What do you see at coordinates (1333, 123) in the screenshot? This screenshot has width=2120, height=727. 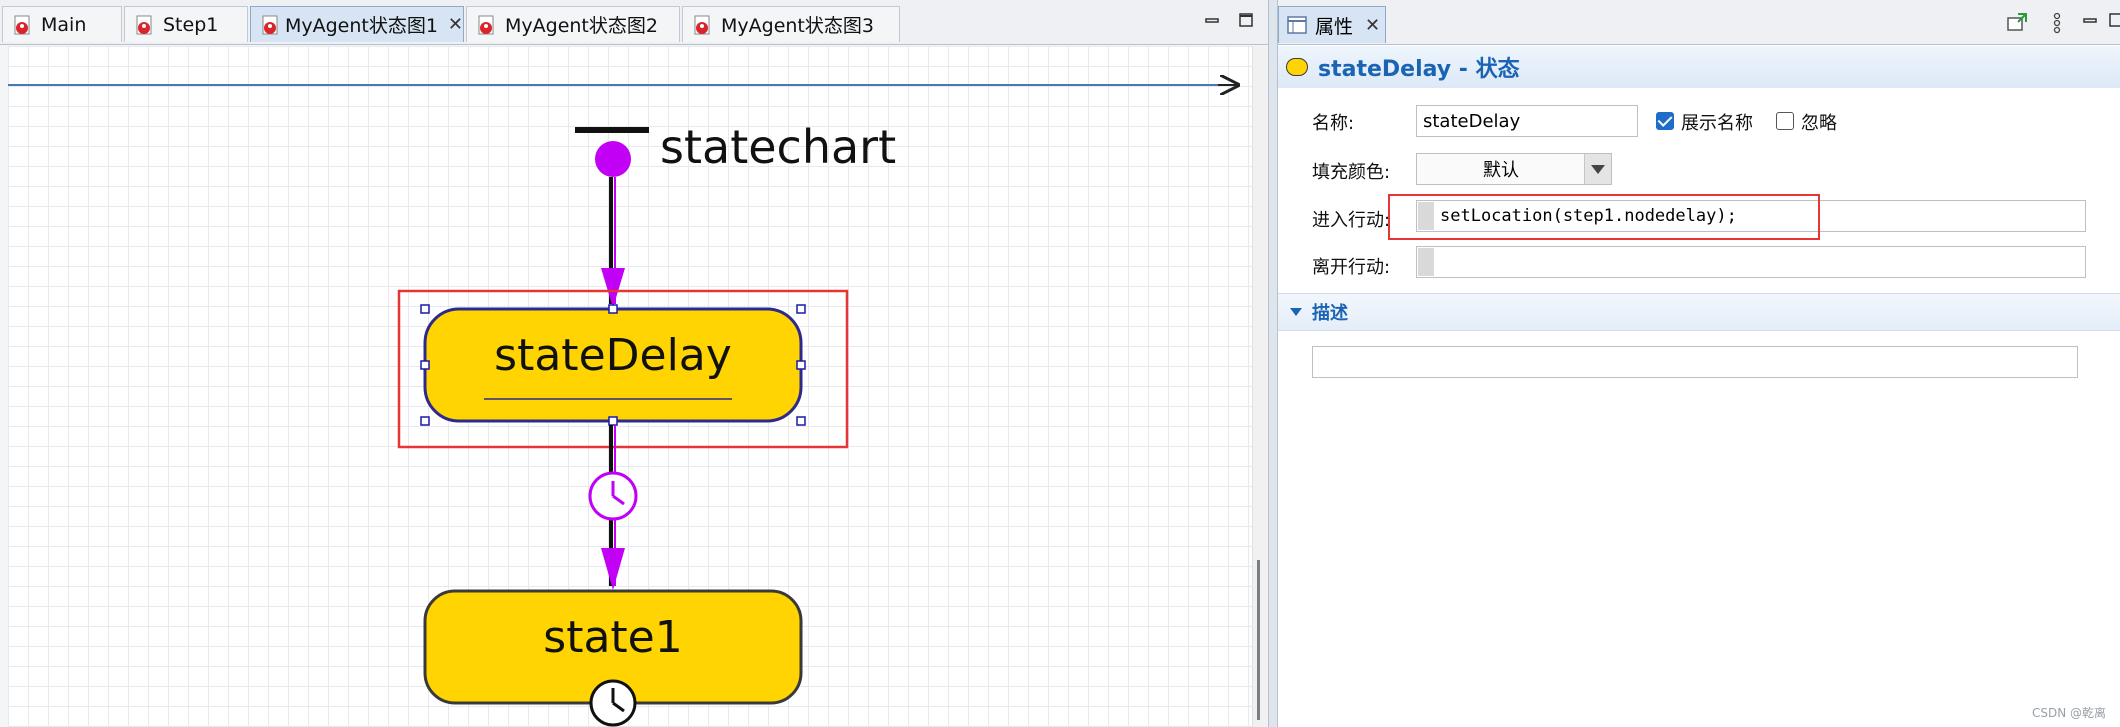 I see `name-label: 名称:` at bounding box center [1333, 123].